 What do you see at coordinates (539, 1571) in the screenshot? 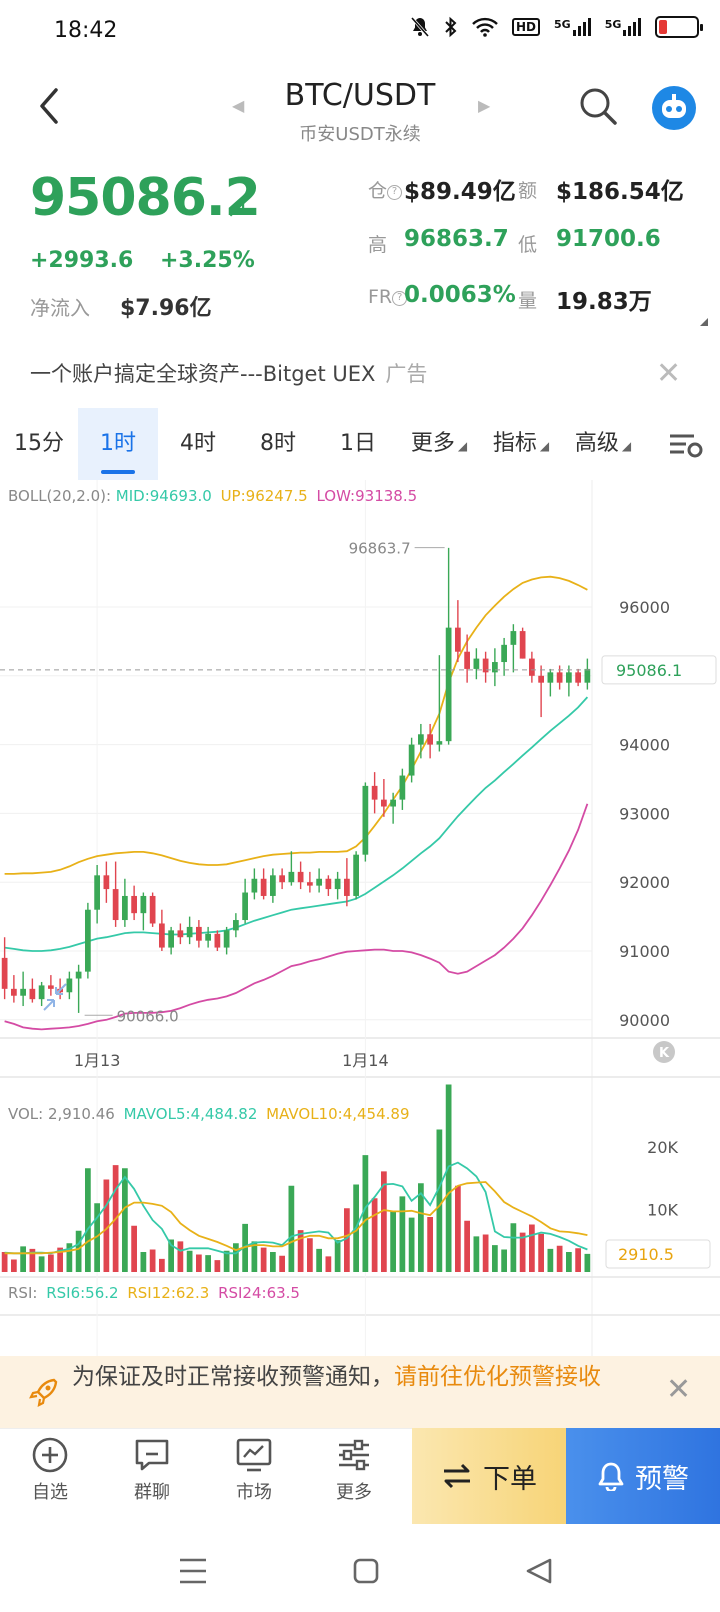
I see `system-back-icon` at bounding box center [539, 1571].